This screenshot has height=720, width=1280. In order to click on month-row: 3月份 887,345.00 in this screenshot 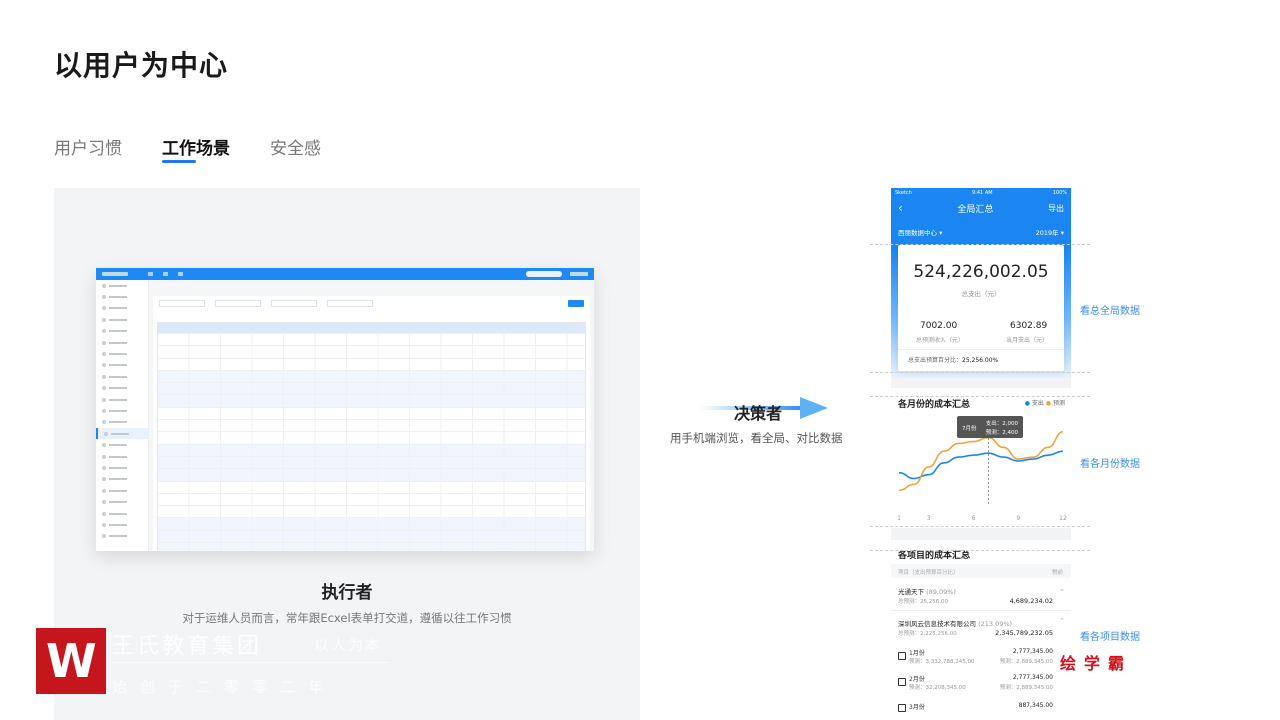, I will do `click(981, 708)`.